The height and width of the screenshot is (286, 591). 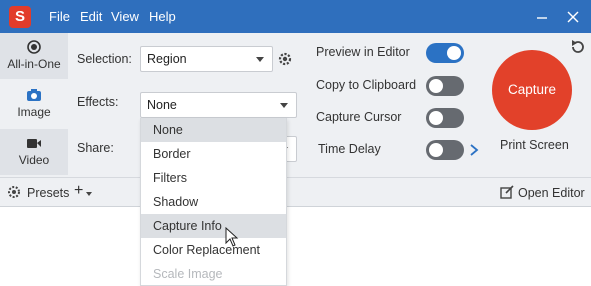 I want to click on add-preset-button: +, so click(x=78, y=191).